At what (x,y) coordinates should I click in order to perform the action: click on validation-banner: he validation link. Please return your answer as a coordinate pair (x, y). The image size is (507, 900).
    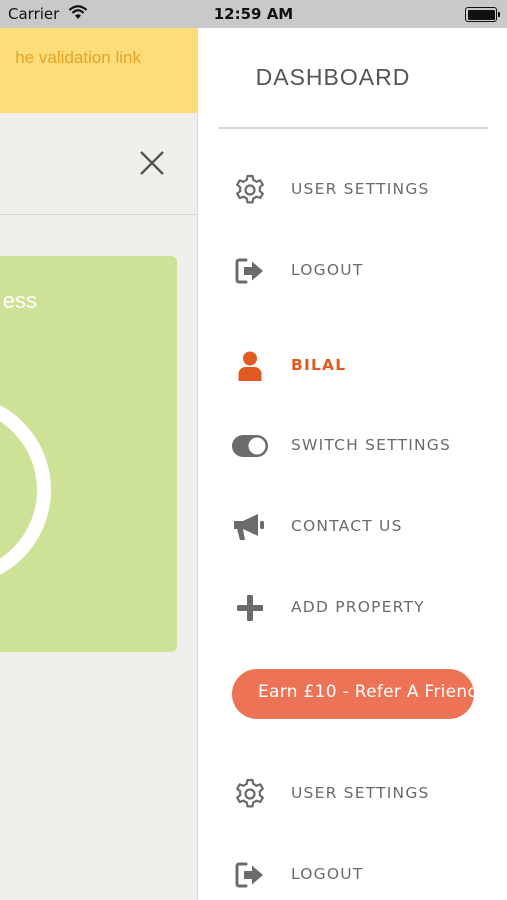
    Looking at the image, I should click on (98, 70).